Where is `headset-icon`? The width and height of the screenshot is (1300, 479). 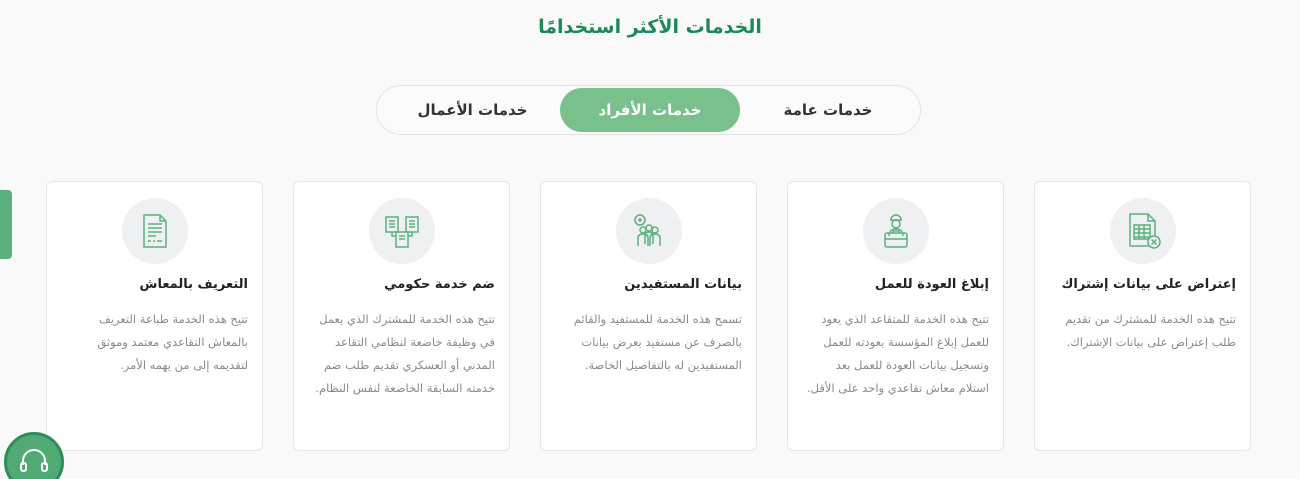 headset-icon is located at coordinates (34, 460).